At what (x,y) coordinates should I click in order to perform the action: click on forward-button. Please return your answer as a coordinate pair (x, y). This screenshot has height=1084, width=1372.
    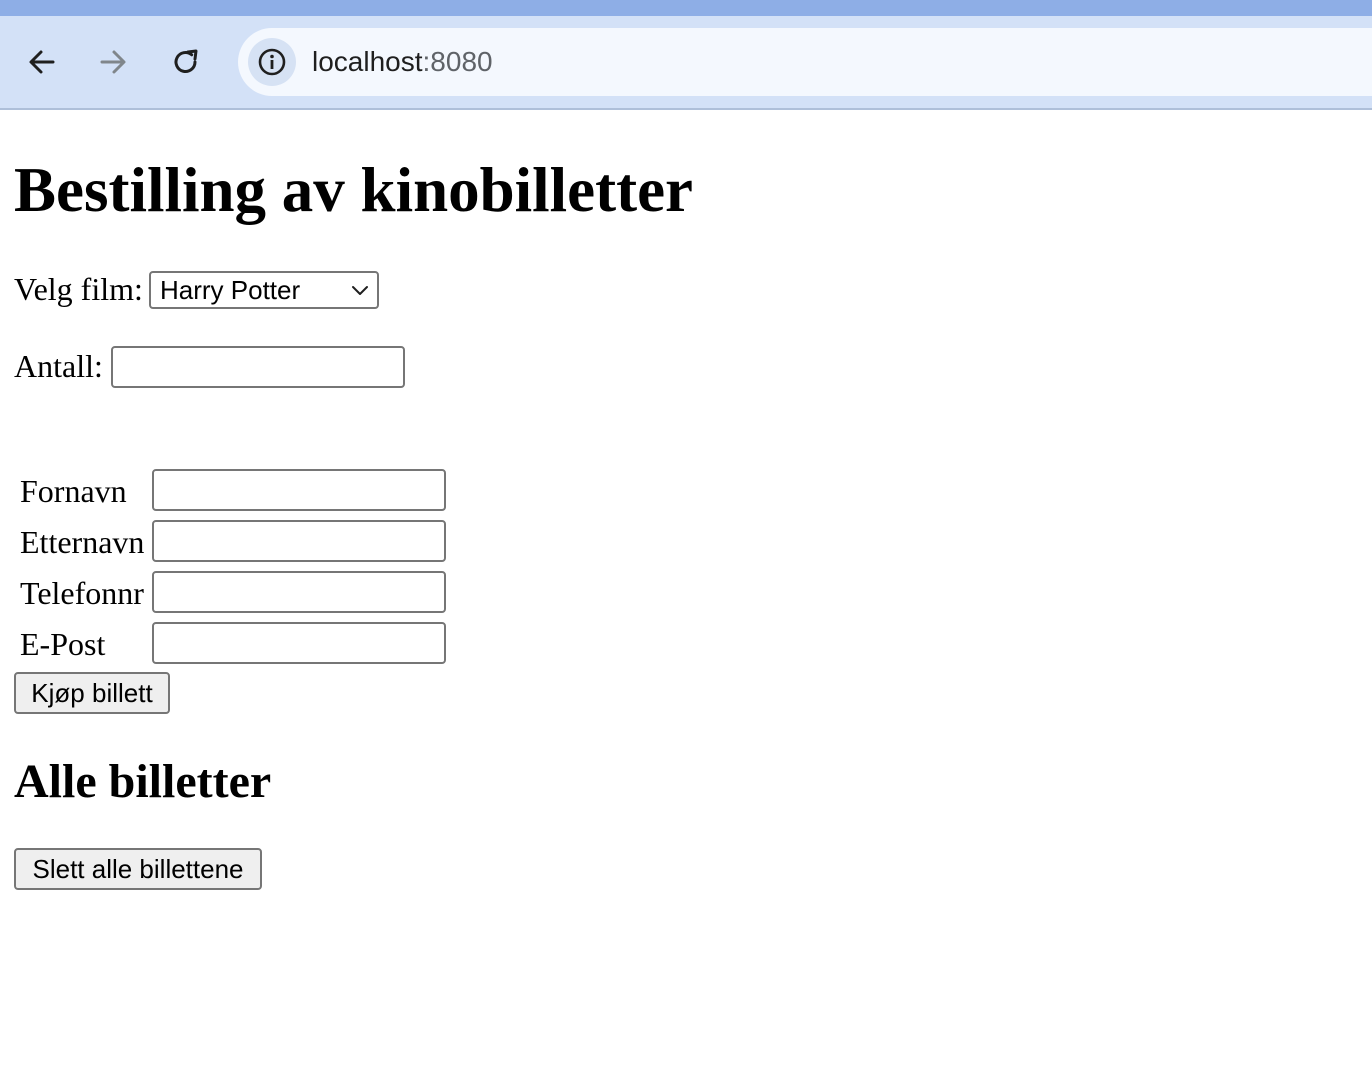
    Looking at the image, I should click on (113, 62).